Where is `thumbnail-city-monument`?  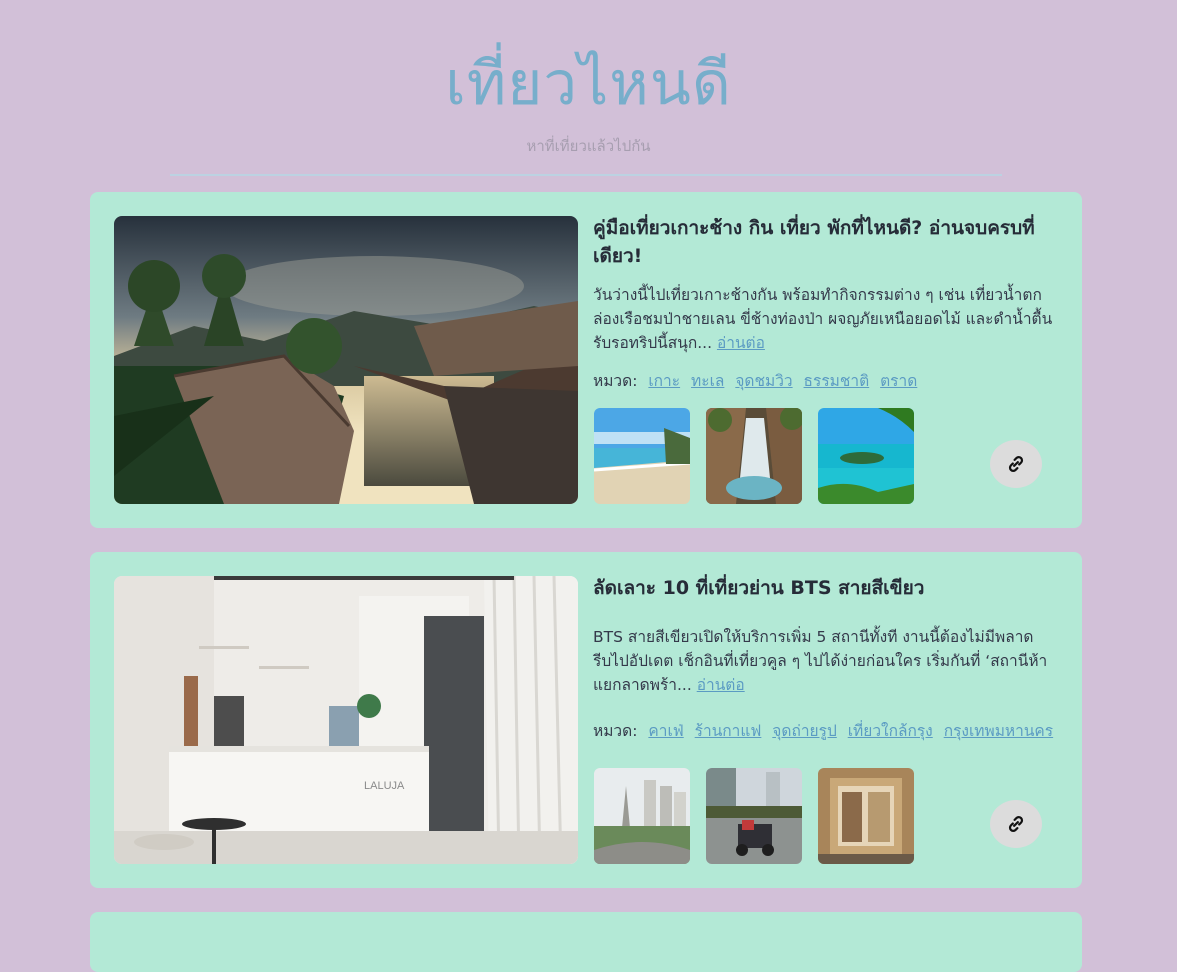
thumbnail-city-monument is located at coordinates (642, 816).